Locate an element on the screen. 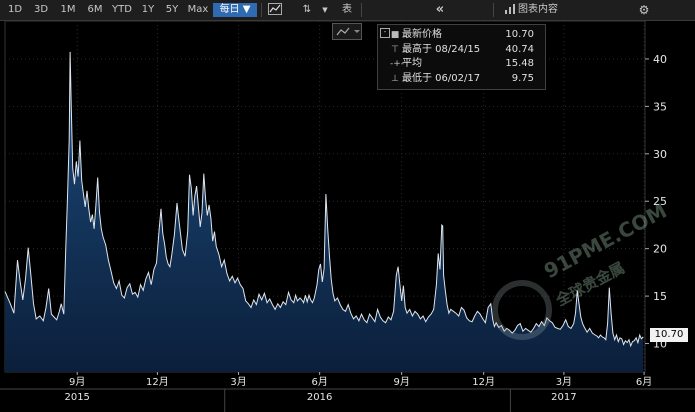 Image resolution: width=695 pixels, height=412 pixels. legend-label: 平均 is located at coordinates (412, 63).